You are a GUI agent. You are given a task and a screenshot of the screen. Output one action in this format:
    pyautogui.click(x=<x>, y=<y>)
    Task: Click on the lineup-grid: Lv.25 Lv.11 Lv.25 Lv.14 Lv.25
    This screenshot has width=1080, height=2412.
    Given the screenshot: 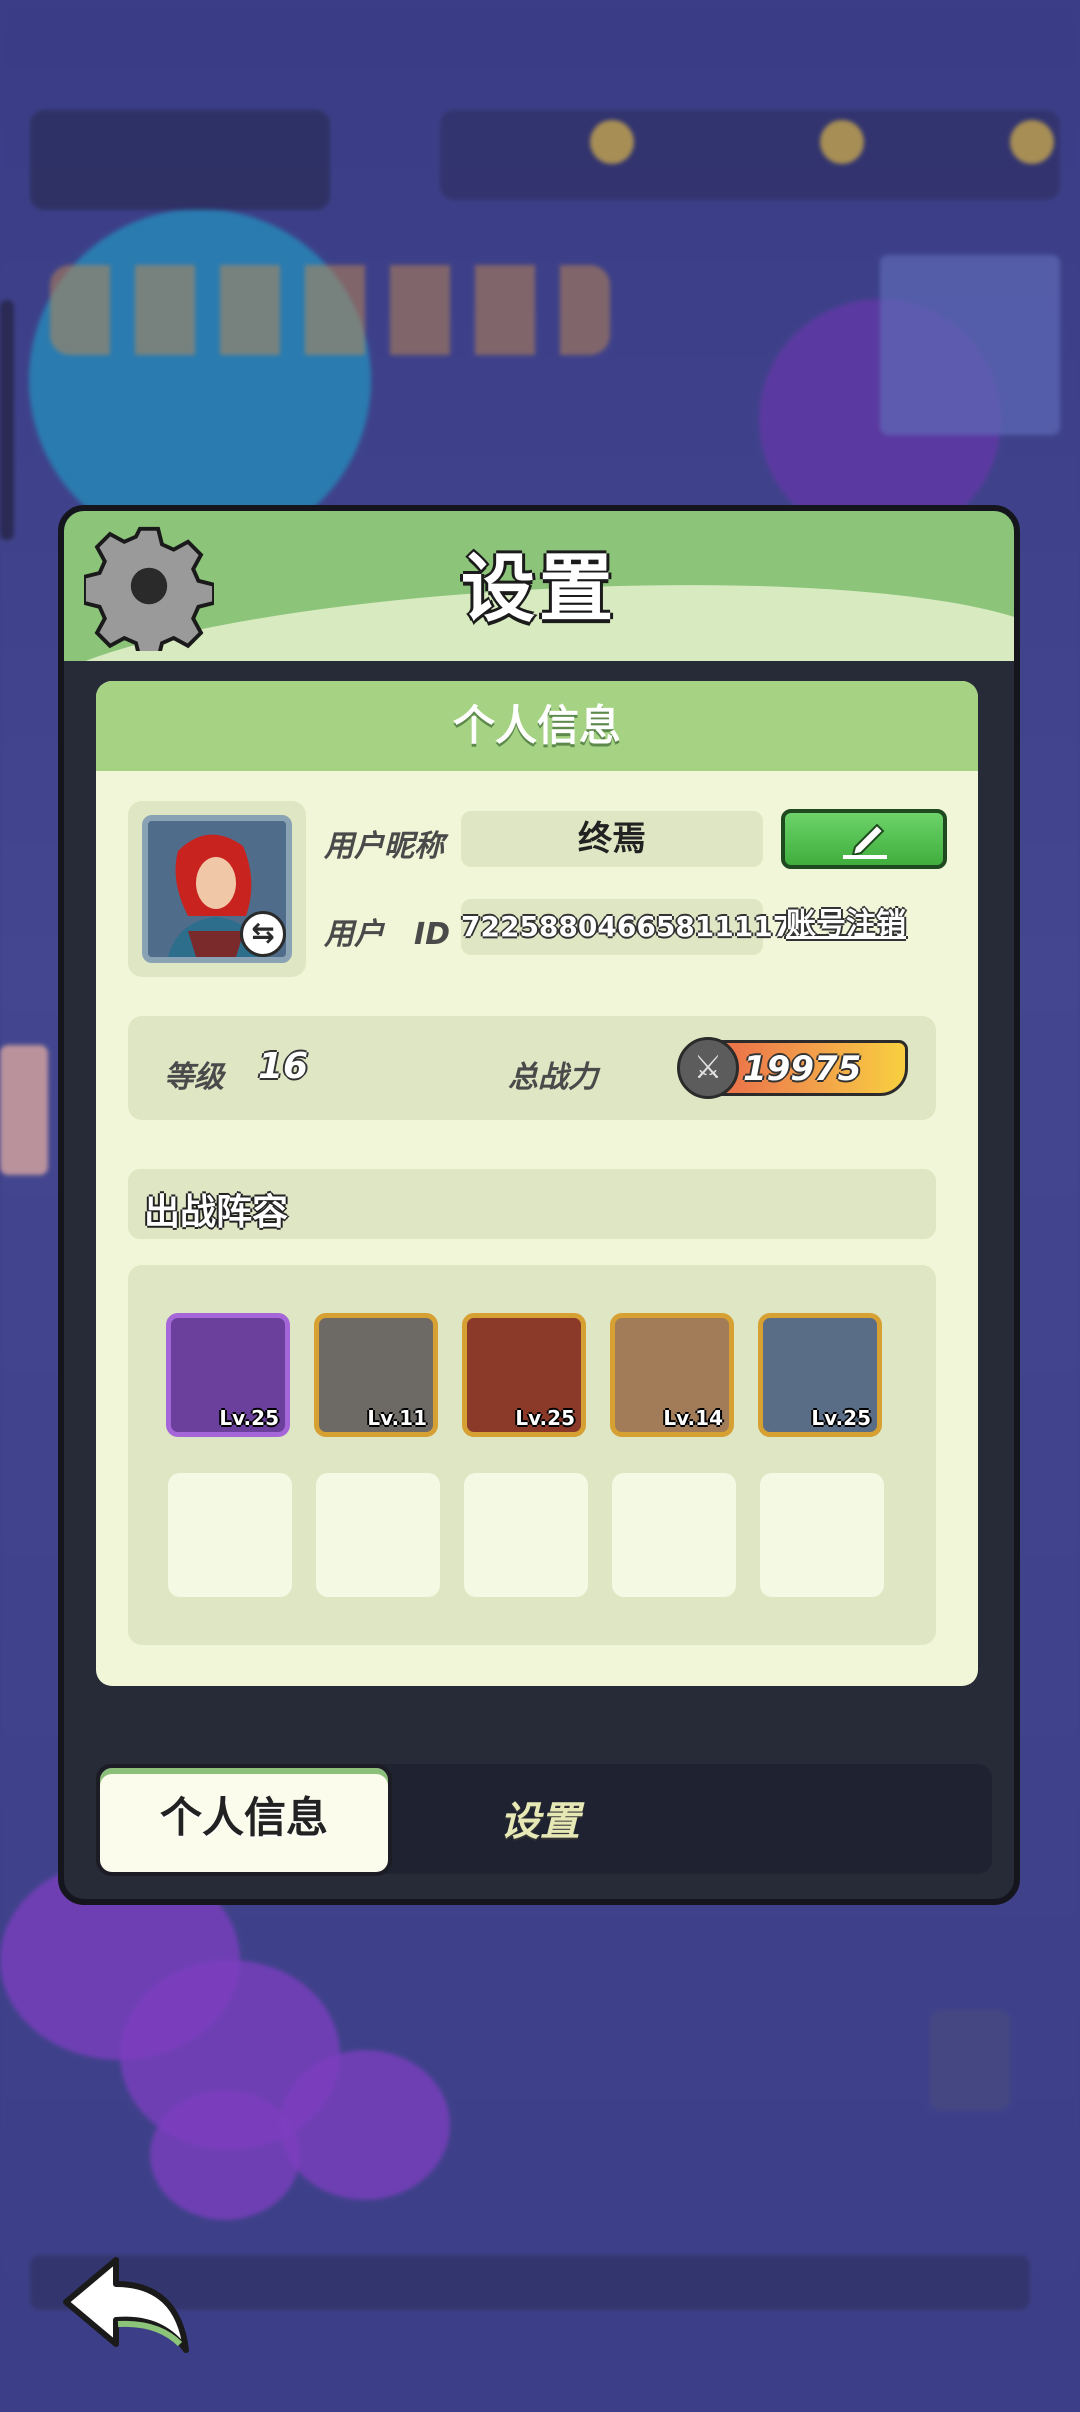 What is the action you would take?
    pyautogui.click(x=532, y=1455)
    